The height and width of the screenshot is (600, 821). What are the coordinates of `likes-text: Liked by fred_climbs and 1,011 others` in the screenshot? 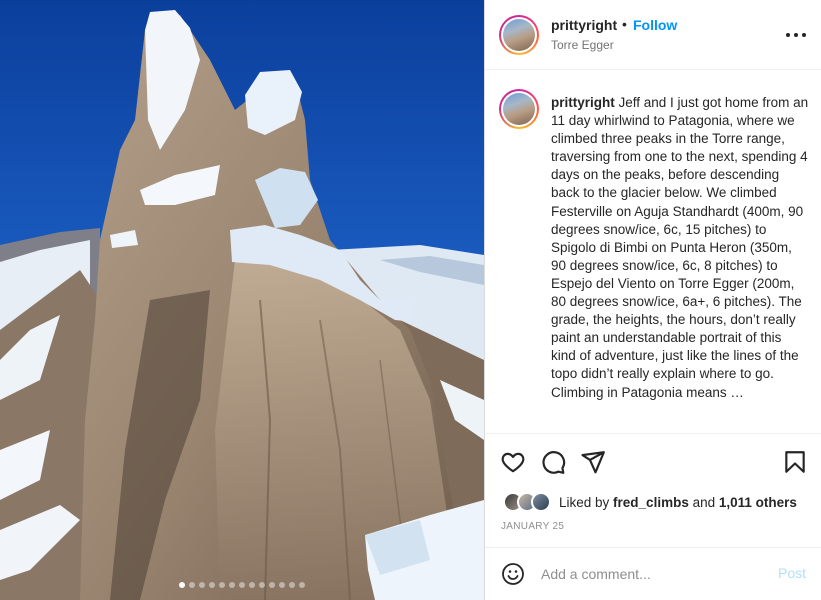 It's located at (678, 502).